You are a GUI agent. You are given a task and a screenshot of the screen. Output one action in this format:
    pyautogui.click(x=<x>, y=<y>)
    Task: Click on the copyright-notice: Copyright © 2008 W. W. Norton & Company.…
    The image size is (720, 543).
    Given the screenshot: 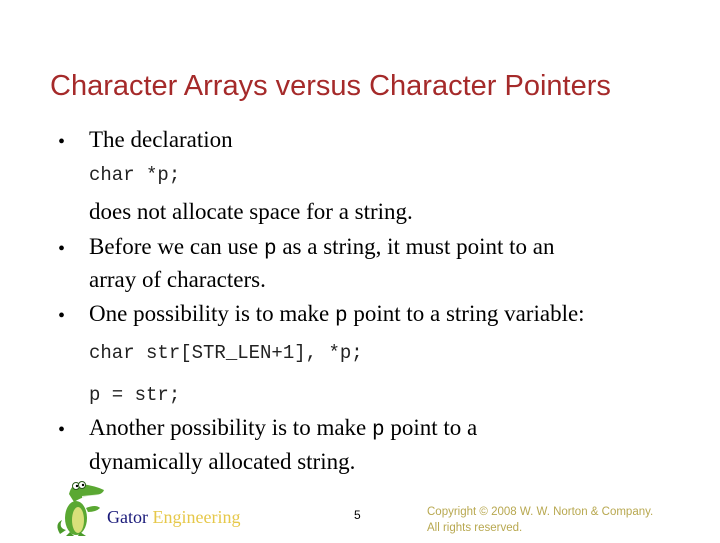 What is the action you would take?
    pyautogui.click(x=540, y=520)
    